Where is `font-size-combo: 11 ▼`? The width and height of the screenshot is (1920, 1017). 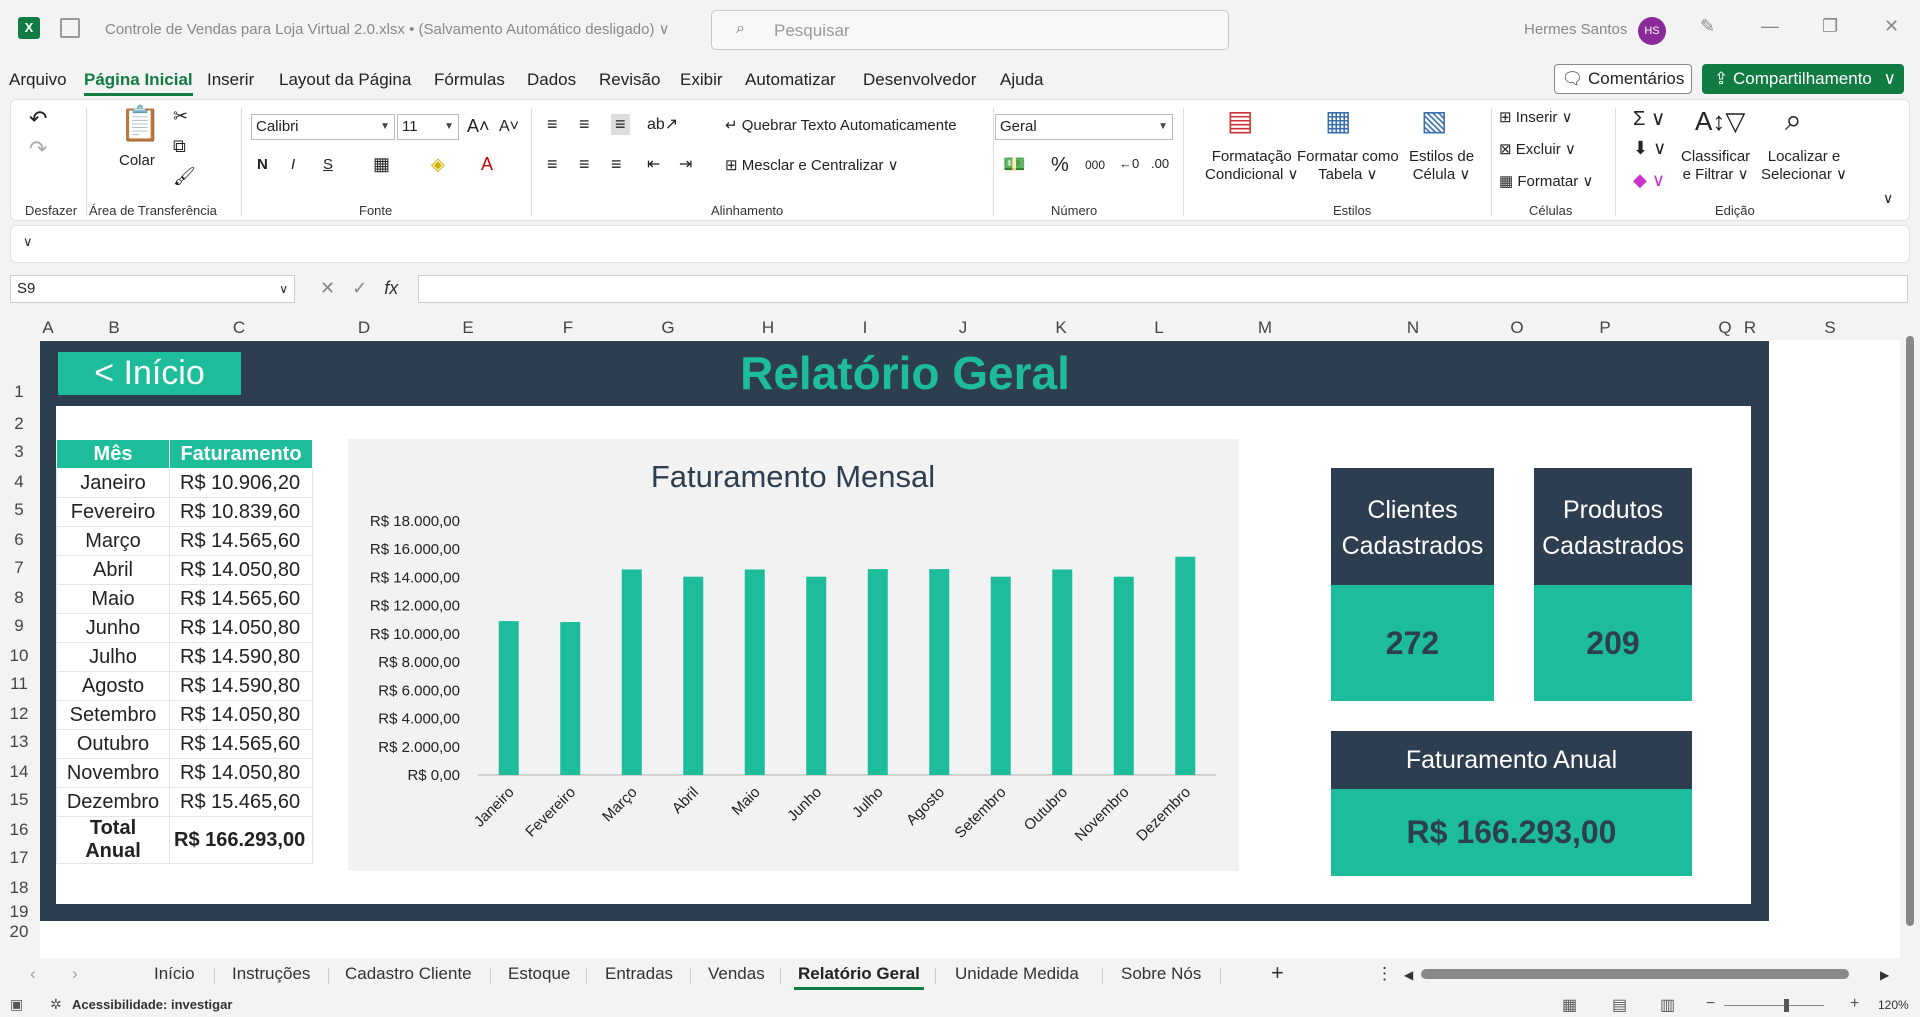 font-size-combo: 11 ▼ is located at coordinates (428, 127).